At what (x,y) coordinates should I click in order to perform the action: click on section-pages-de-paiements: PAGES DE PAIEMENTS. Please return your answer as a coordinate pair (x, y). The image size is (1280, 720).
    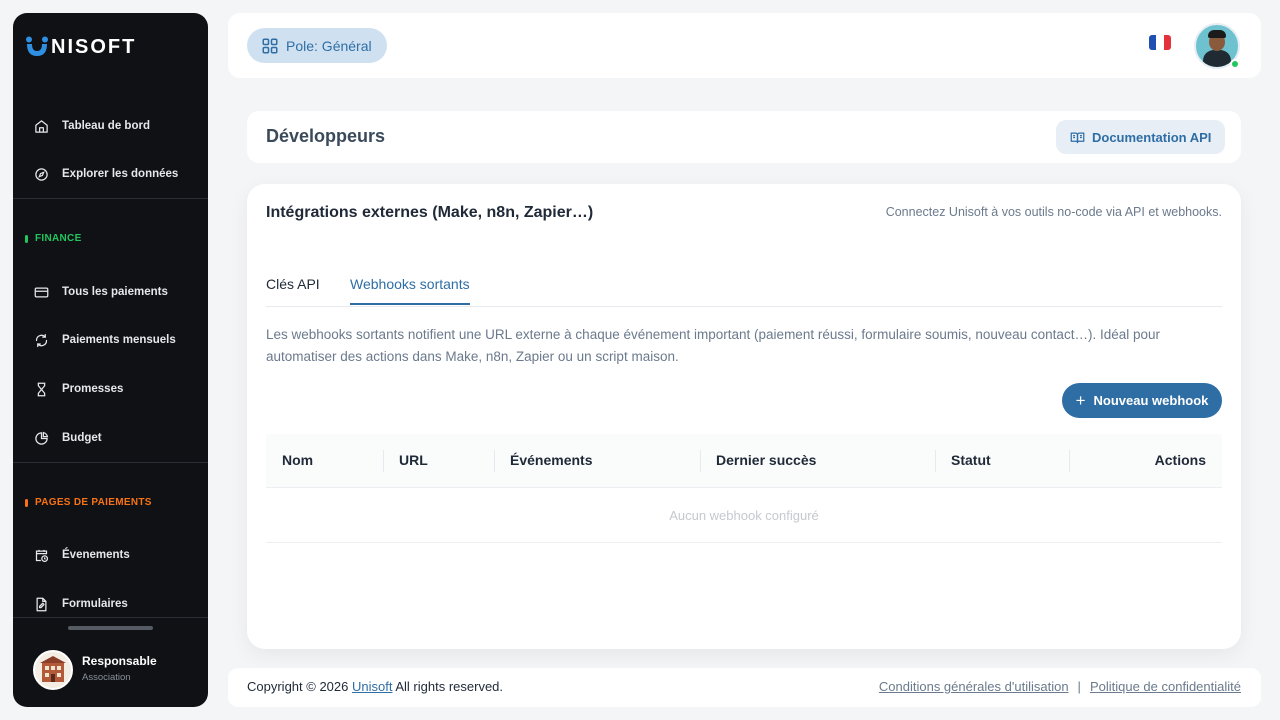
    Looking at the image, I should click on (88, 502).